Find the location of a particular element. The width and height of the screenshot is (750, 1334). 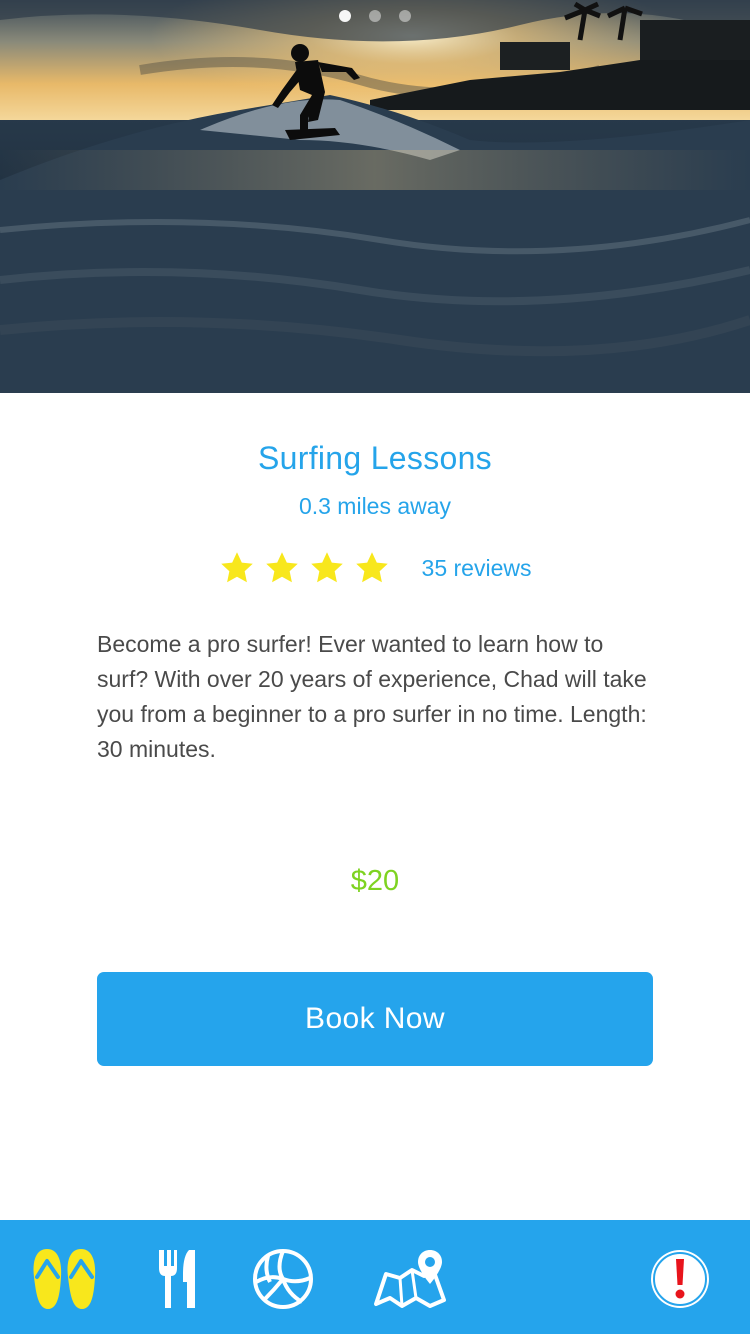

volleyball-icon is located at coordinates (283, 1279).